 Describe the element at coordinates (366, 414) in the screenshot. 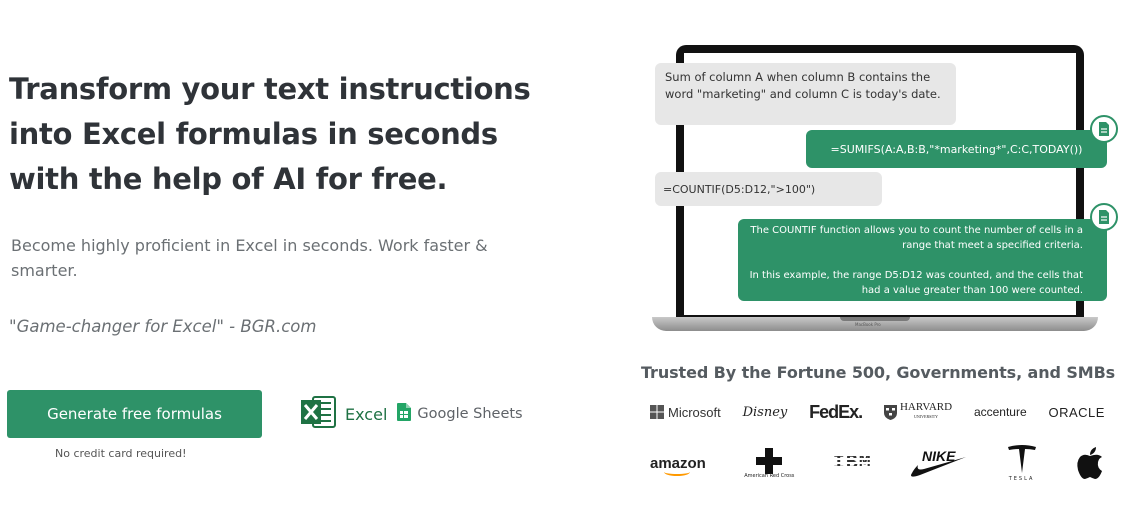

I see `excel-label: Excel` at that location.